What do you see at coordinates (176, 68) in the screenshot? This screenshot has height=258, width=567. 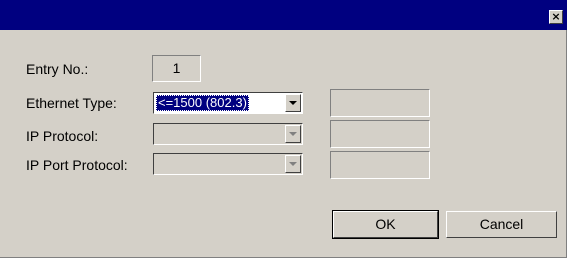 I see `entry-no-field: 1` at bounding box center [176, 68].